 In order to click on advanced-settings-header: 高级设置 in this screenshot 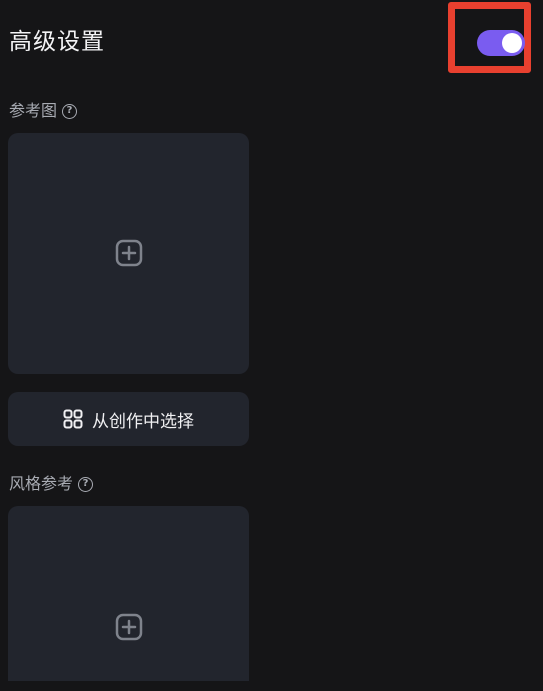, I will do `click(271, 41)`.